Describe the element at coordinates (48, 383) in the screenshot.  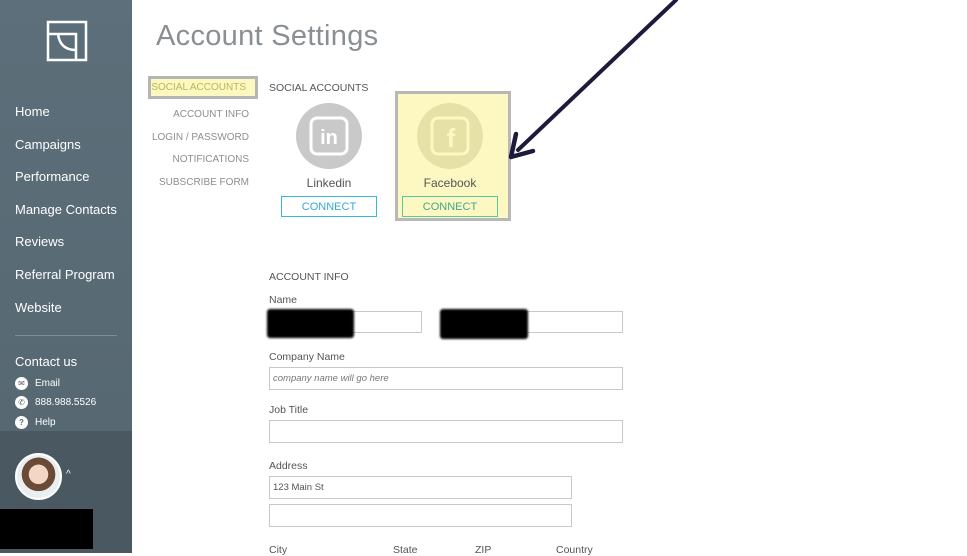
I see `contact-email-label: Email` at that location.